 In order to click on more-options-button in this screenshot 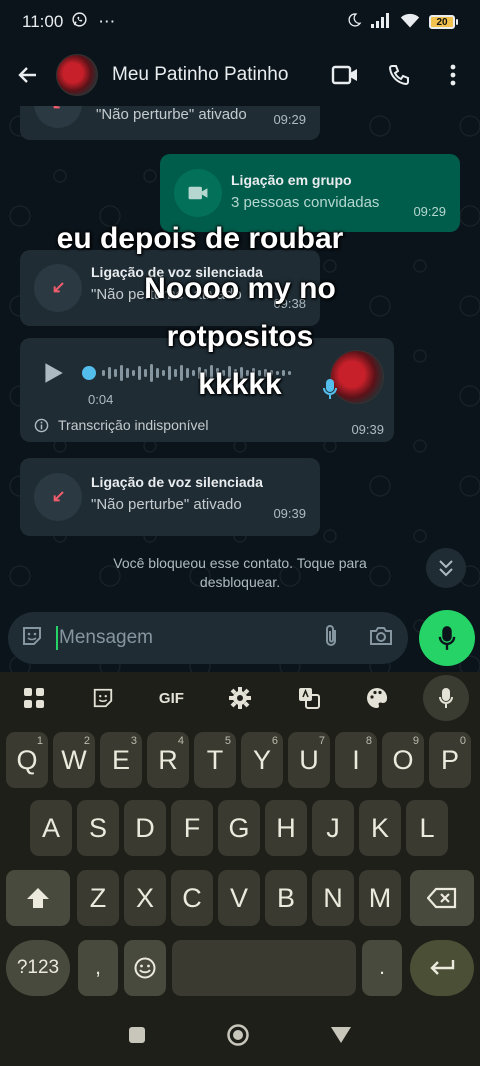, I will do `click(453, 75)`.